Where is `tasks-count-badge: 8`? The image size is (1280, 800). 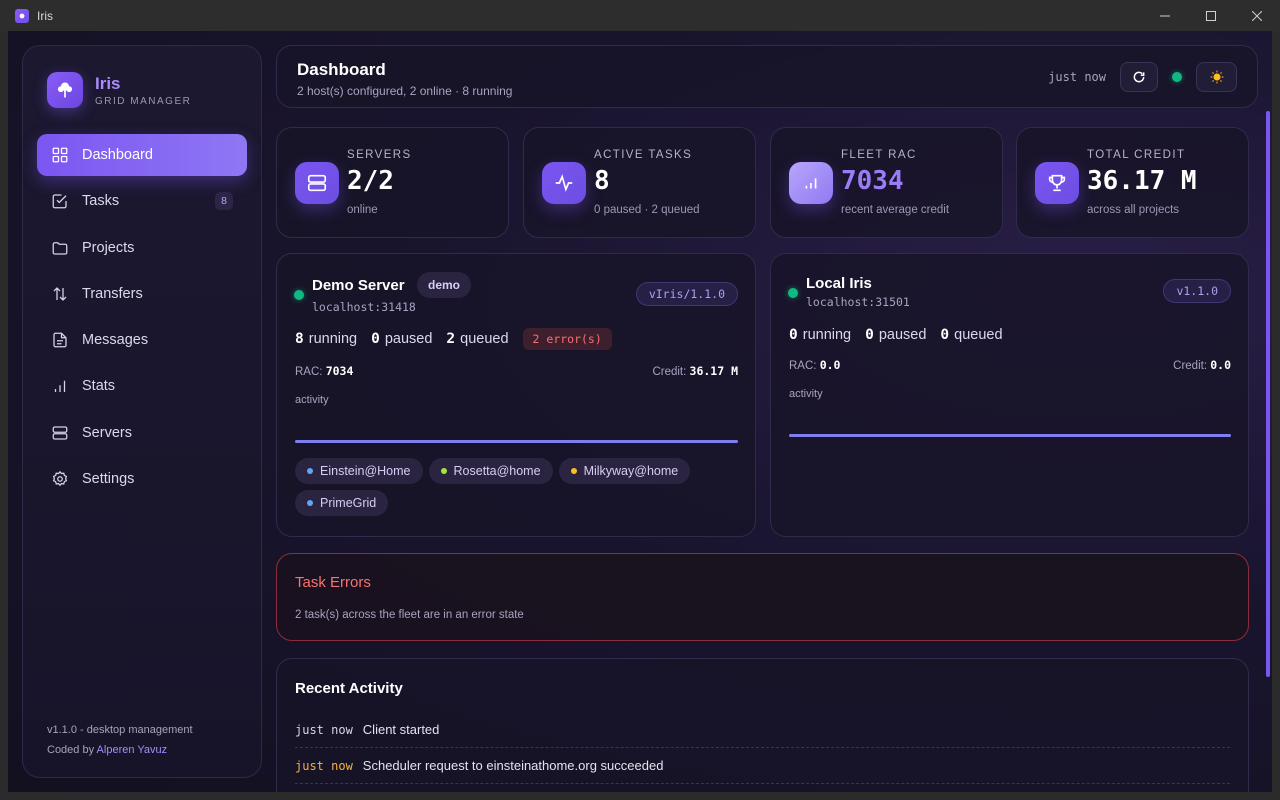 tasks-count-badge: 8 is located at coordinates (224, 201).